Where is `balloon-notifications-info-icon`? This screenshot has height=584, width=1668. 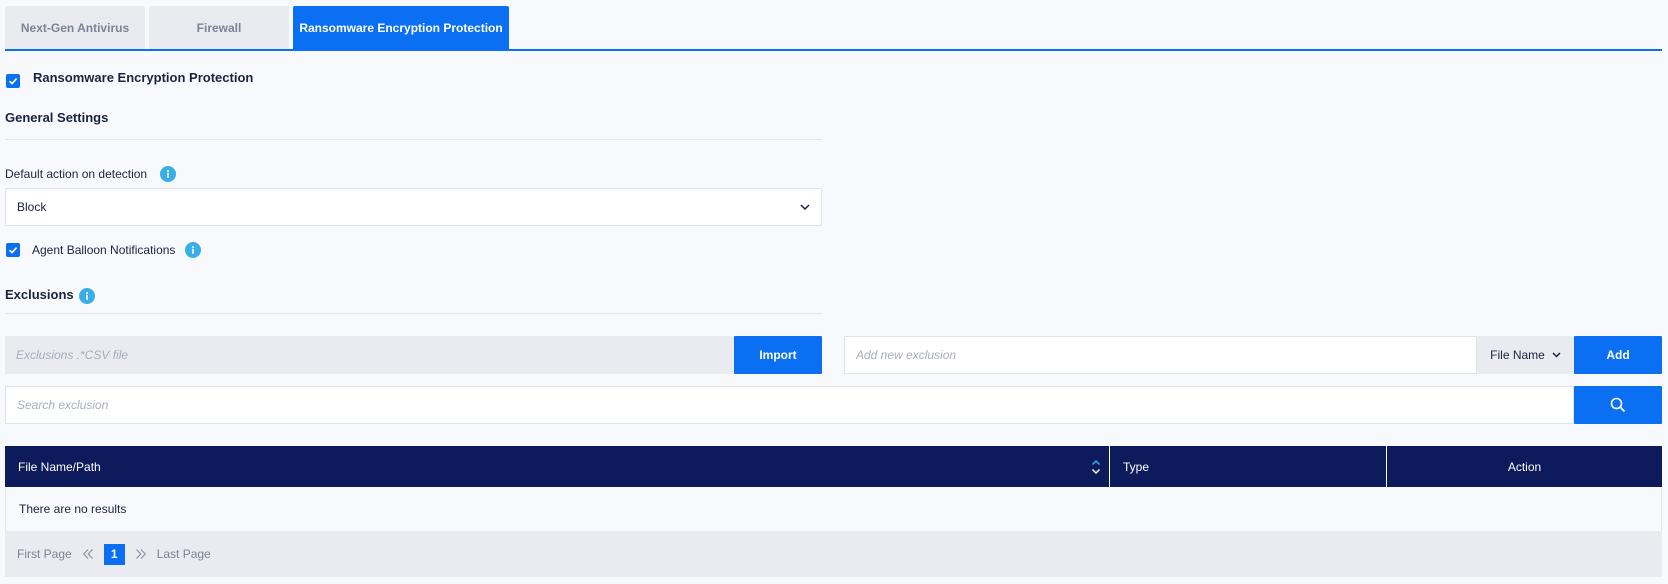
balloon-notifications-info-icon is located at coordinates (193, 250).